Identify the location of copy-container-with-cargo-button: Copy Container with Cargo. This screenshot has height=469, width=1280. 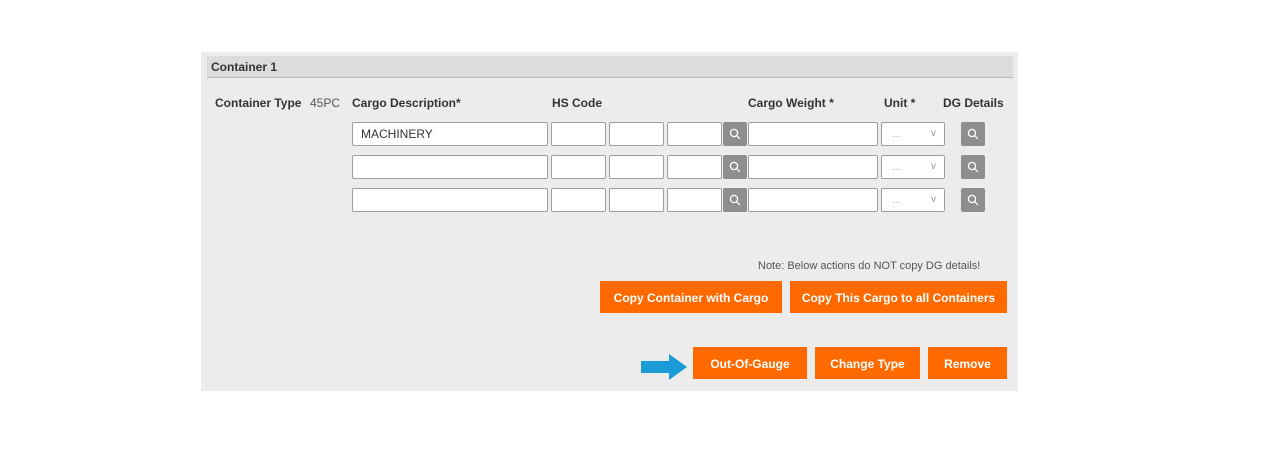
(691, 297).